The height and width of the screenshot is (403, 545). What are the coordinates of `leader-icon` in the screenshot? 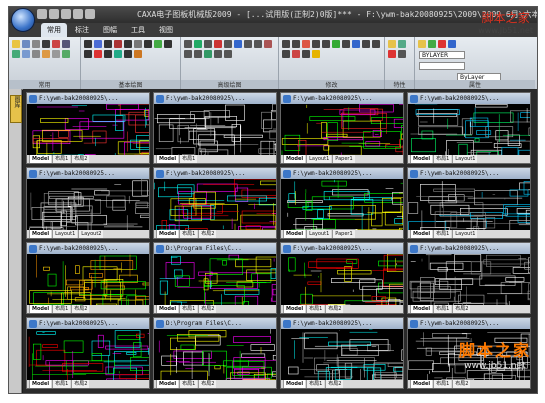 It's located at (306, 44).